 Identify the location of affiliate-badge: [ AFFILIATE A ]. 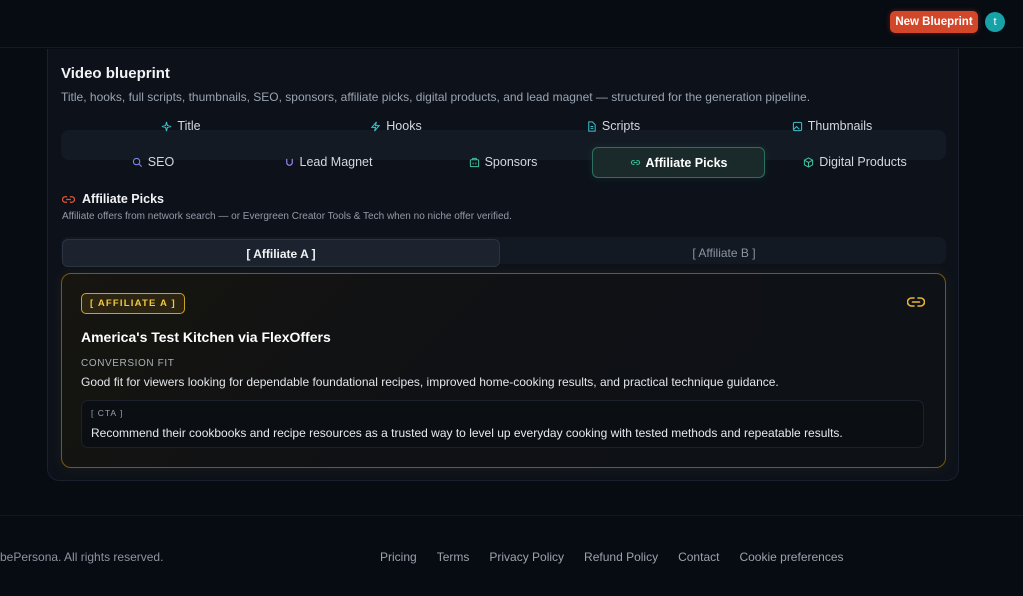
(133, 303).